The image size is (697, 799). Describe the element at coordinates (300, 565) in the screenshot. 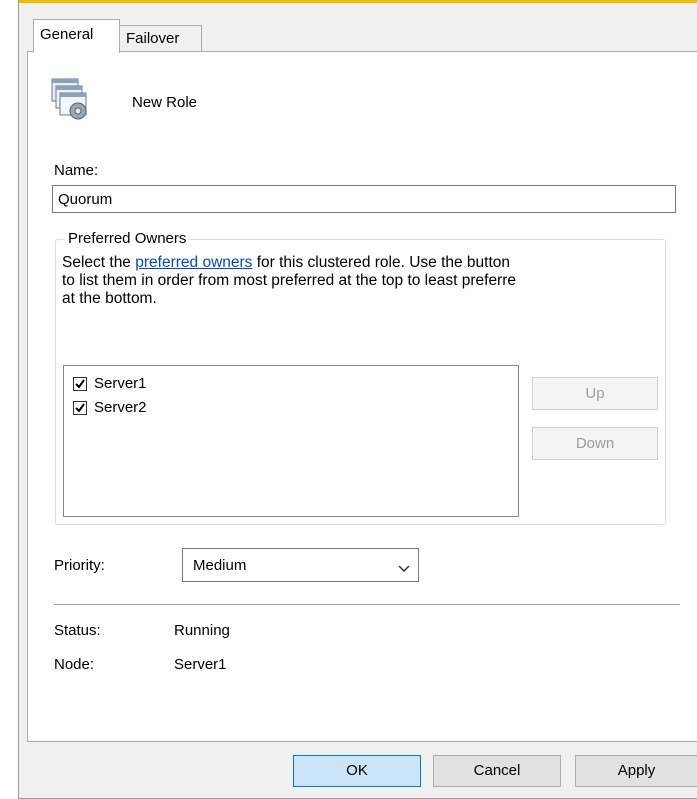

I see `priority-dropdown: Medium` at that location.